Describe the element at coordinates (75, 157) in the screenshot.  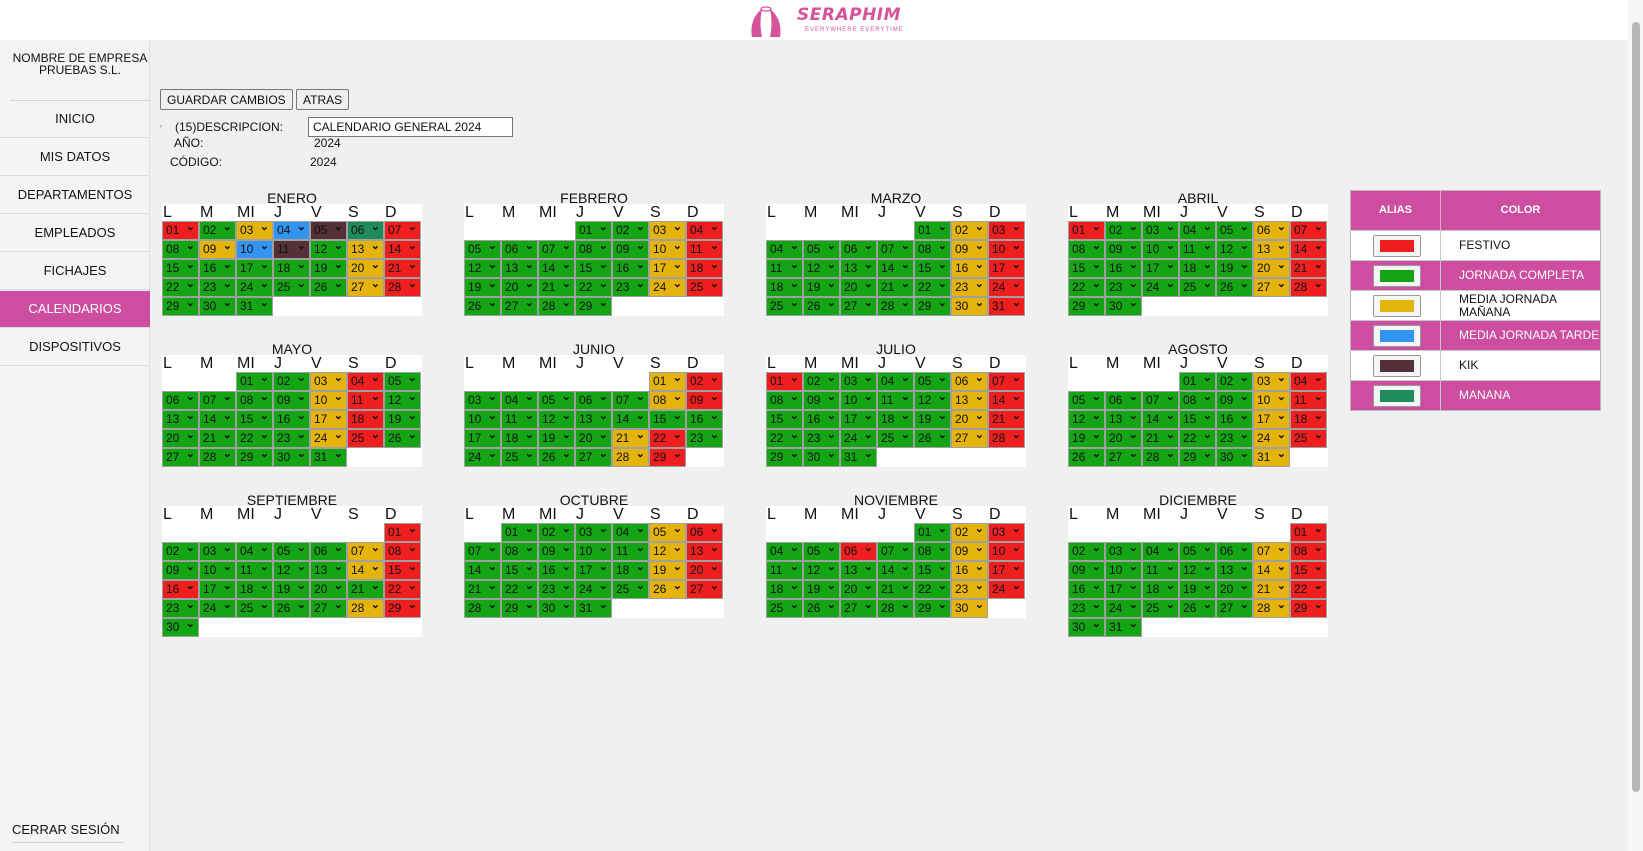
I see `sidebar-item-mis-datos: MIS DATOS` at that location.